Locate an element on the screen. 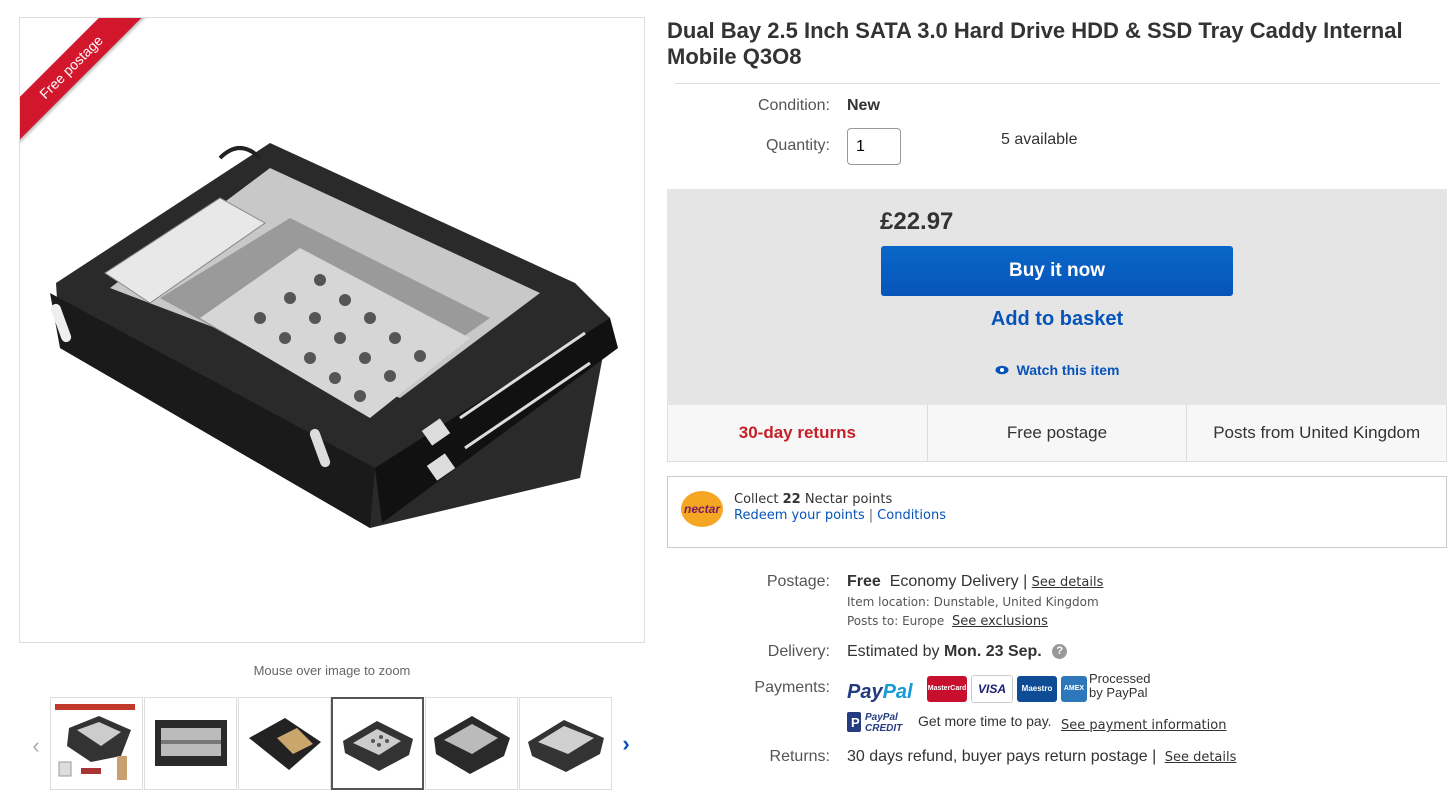  paypal-logo-pay: Pay is located at coordinates (865, 692).